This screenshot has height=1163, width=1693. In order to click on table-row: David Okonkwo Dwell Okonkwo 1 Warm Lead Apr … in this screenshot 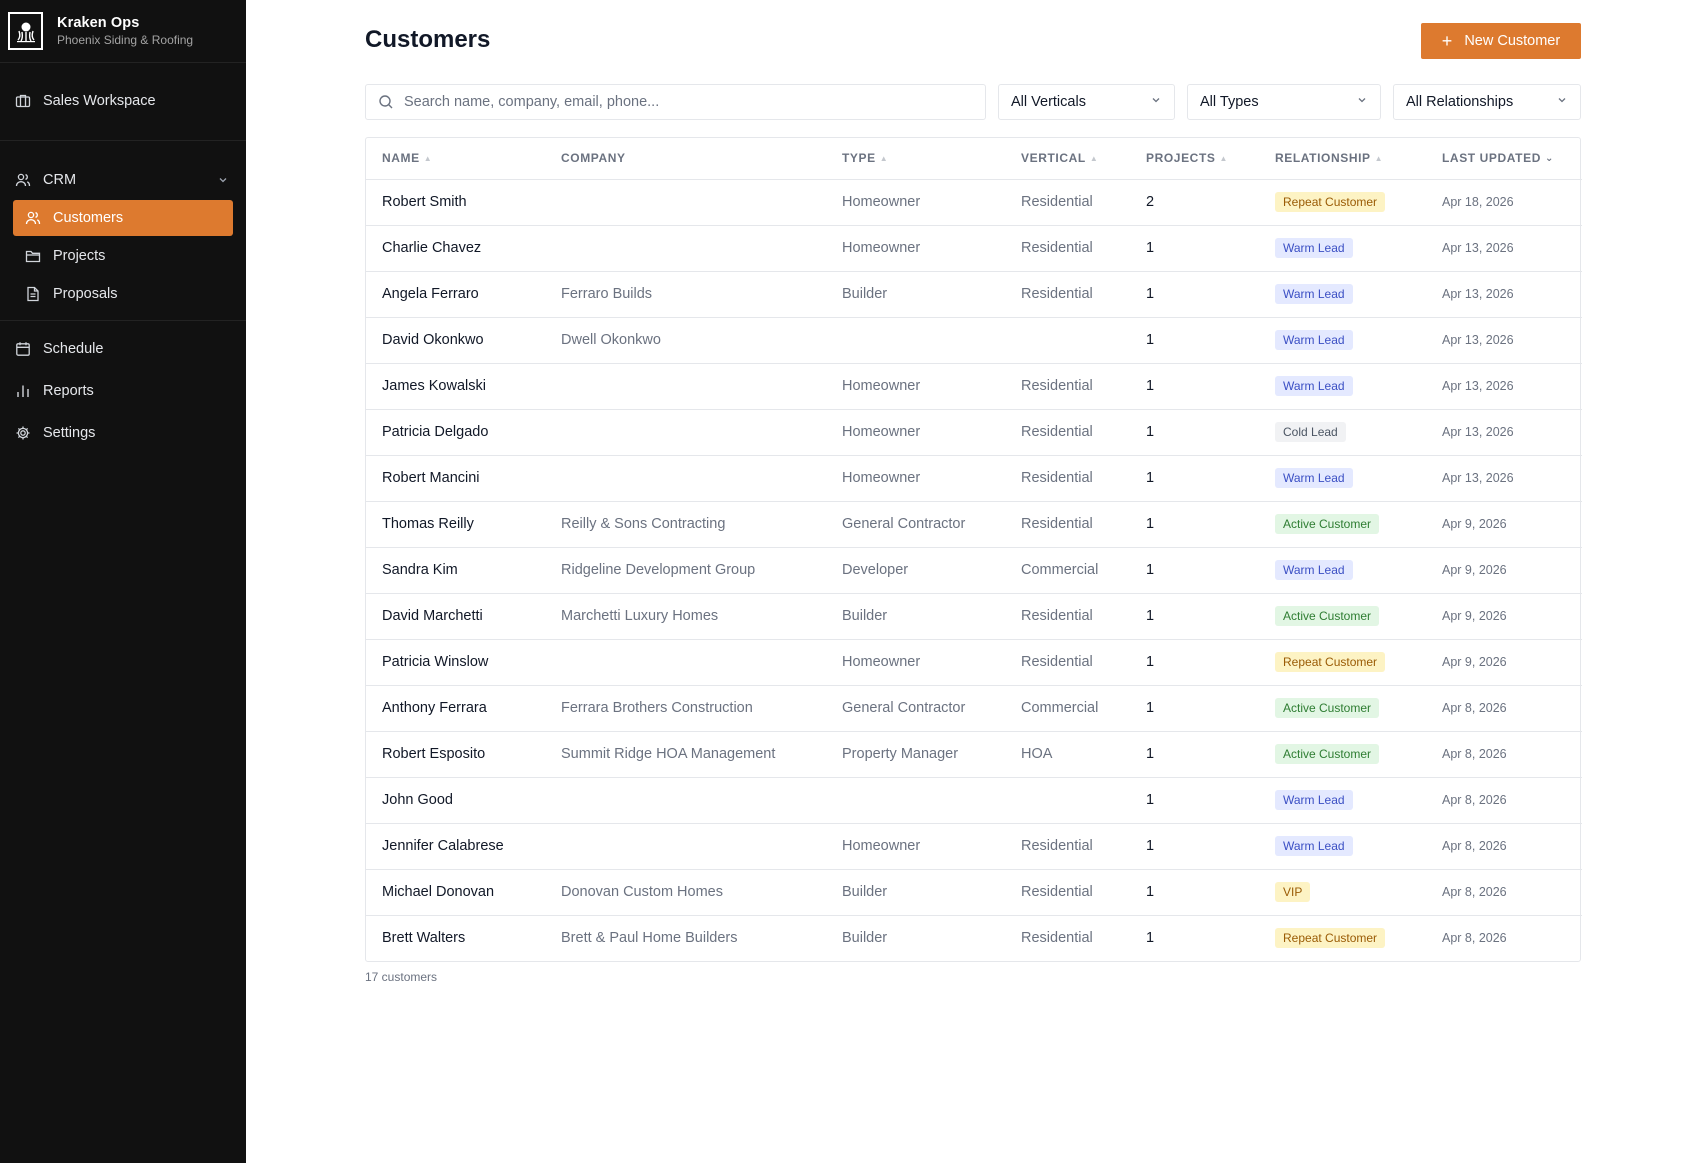, I will do `click(974, 340)`.